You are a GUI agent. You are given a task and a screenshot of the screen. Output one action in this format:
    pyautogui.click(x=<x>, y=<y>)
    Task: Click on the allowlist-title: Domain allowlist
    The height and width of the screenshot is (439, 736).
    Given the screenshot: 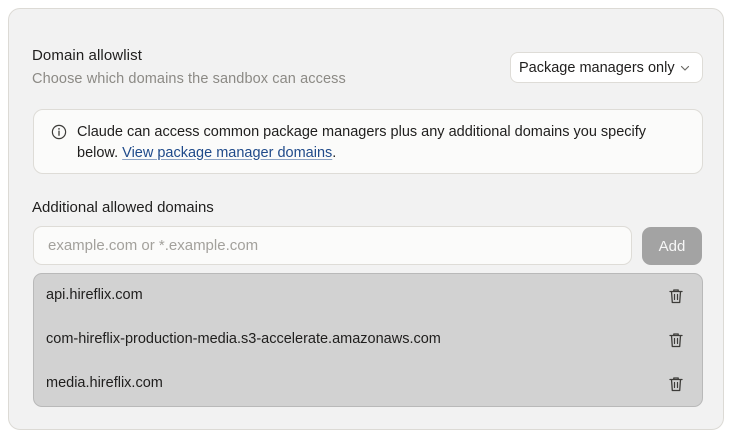 What is the action you would take?
    pyautogui.click(x=87, y=55)
    